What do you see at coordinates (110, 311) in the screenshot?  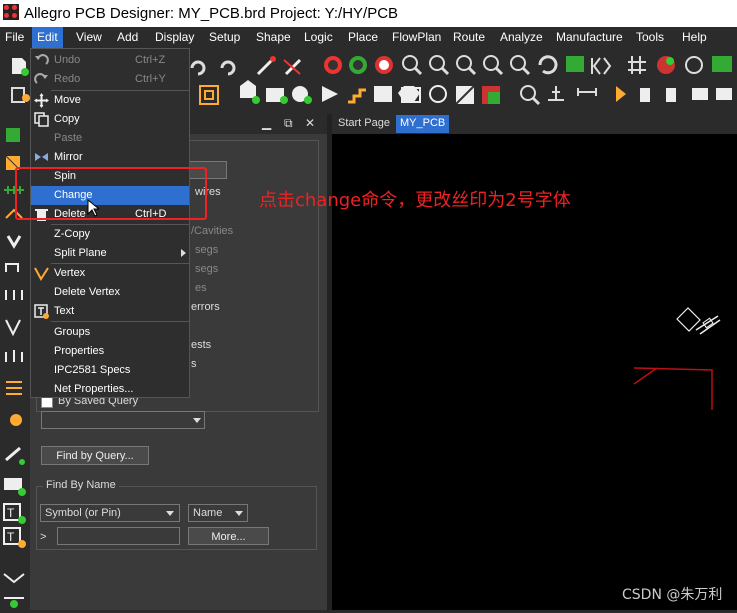 I see `menu-text: Text` at bounding box center [110, 311].